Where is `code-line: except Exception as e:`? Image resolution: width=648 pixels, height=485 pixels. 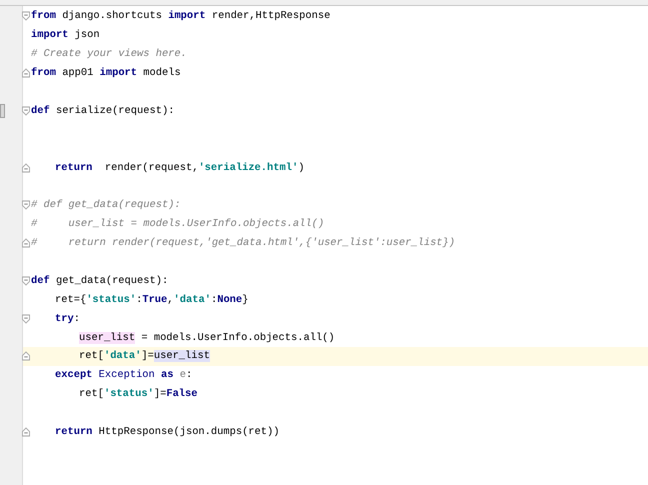 code-line: except Exception as e: is located at coordinates (123, 375).